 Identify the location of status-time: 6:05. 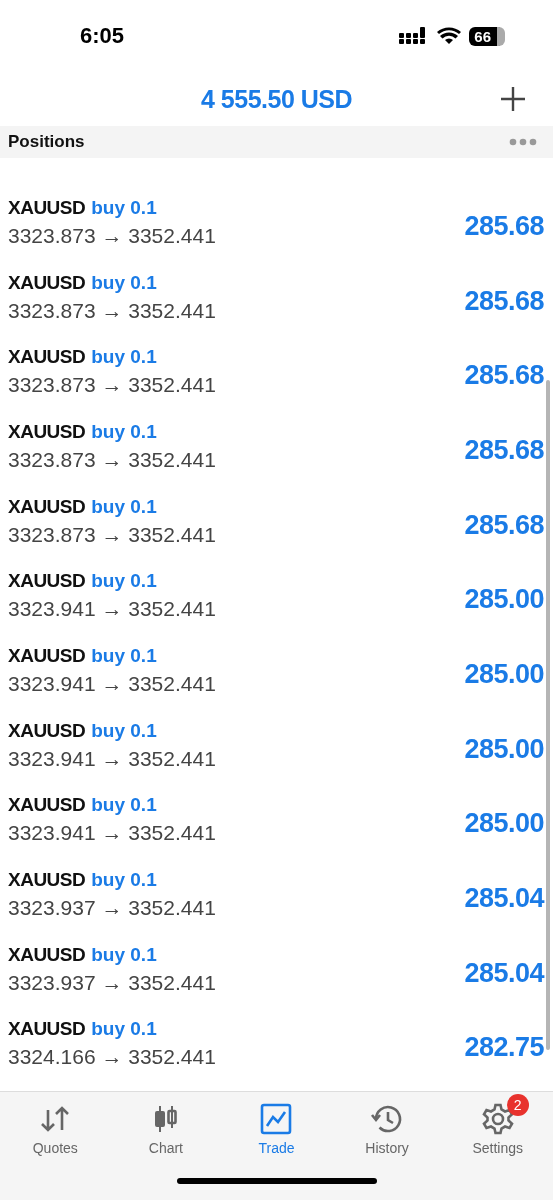
(102, 36).